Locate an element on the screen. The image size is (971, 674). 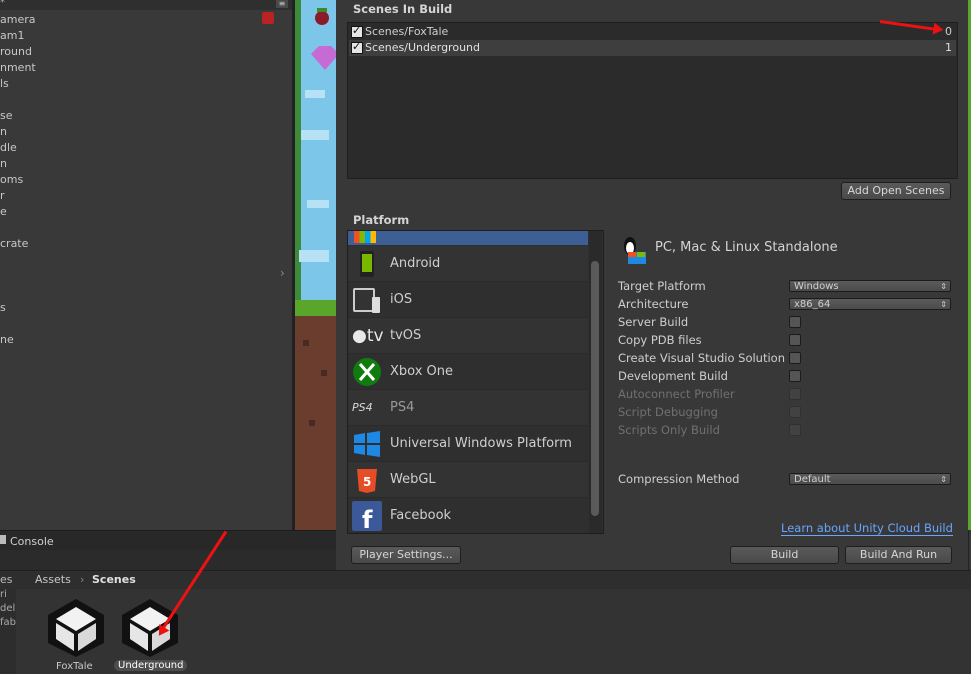
platform-label: Xbox One is located at coordinates (422, 371).